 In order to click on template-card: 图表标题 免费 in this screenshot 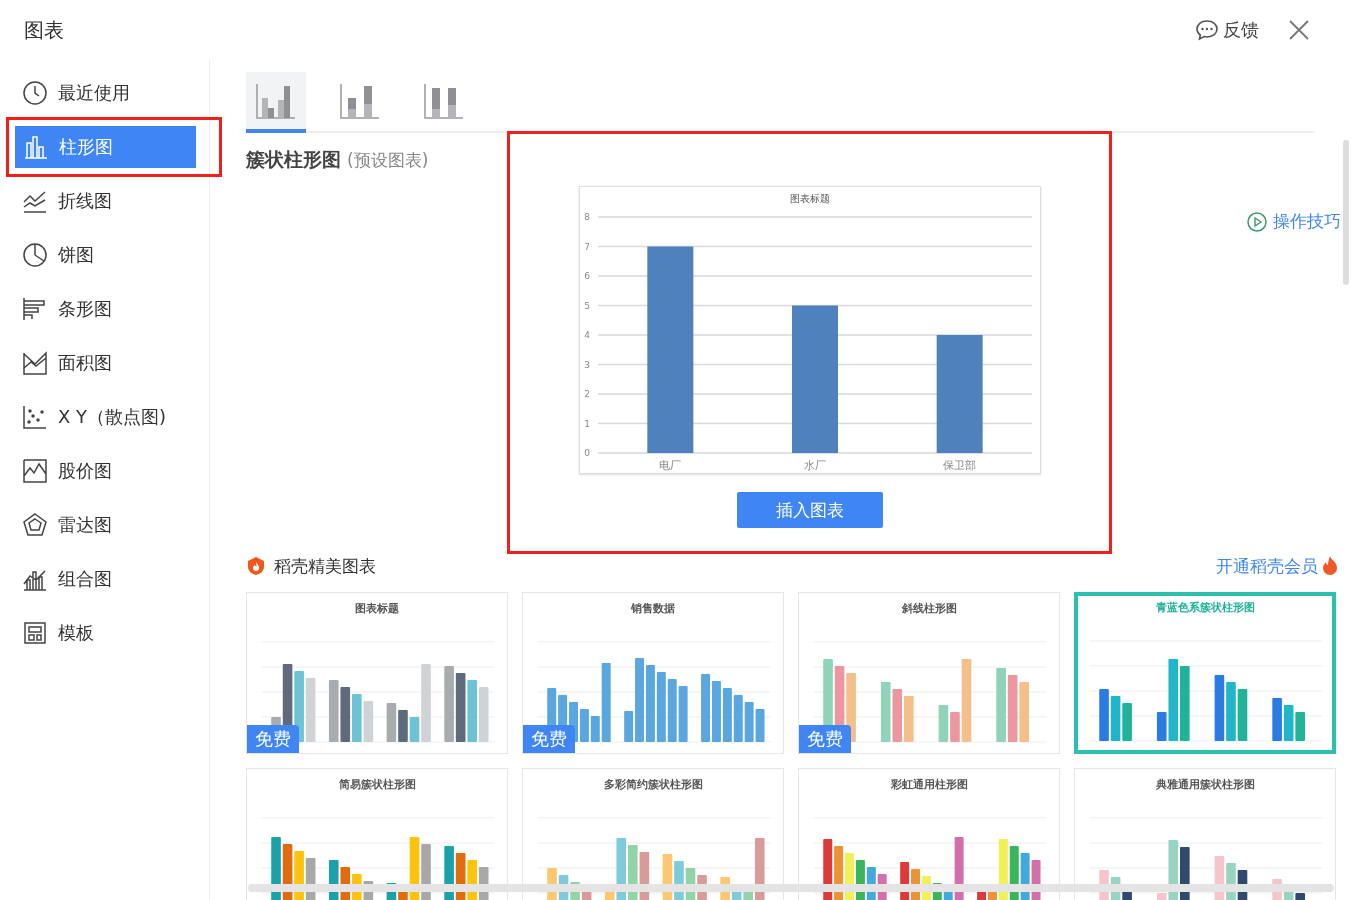, I will do `click(377, 673)`.